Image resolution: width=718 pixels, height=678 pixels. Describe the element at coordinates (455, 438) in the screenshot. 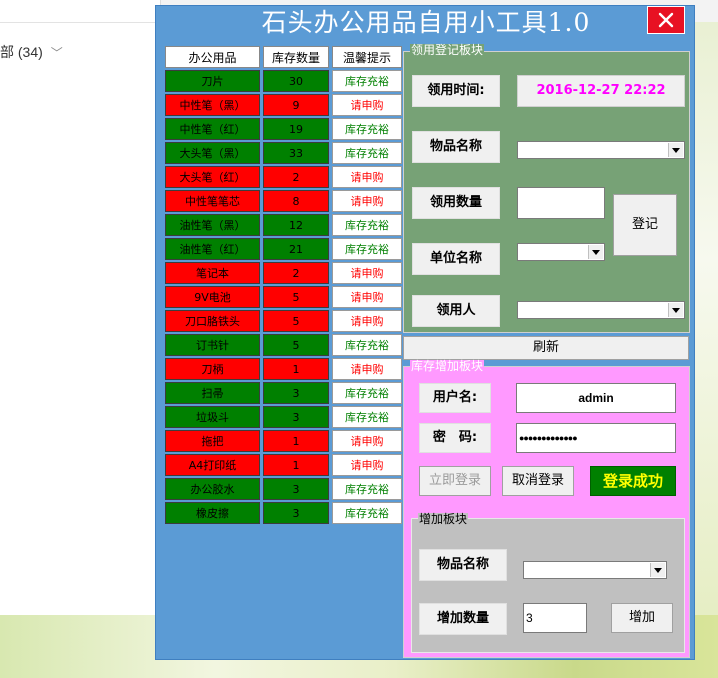

I see `password-label: 密 码:` at that location.